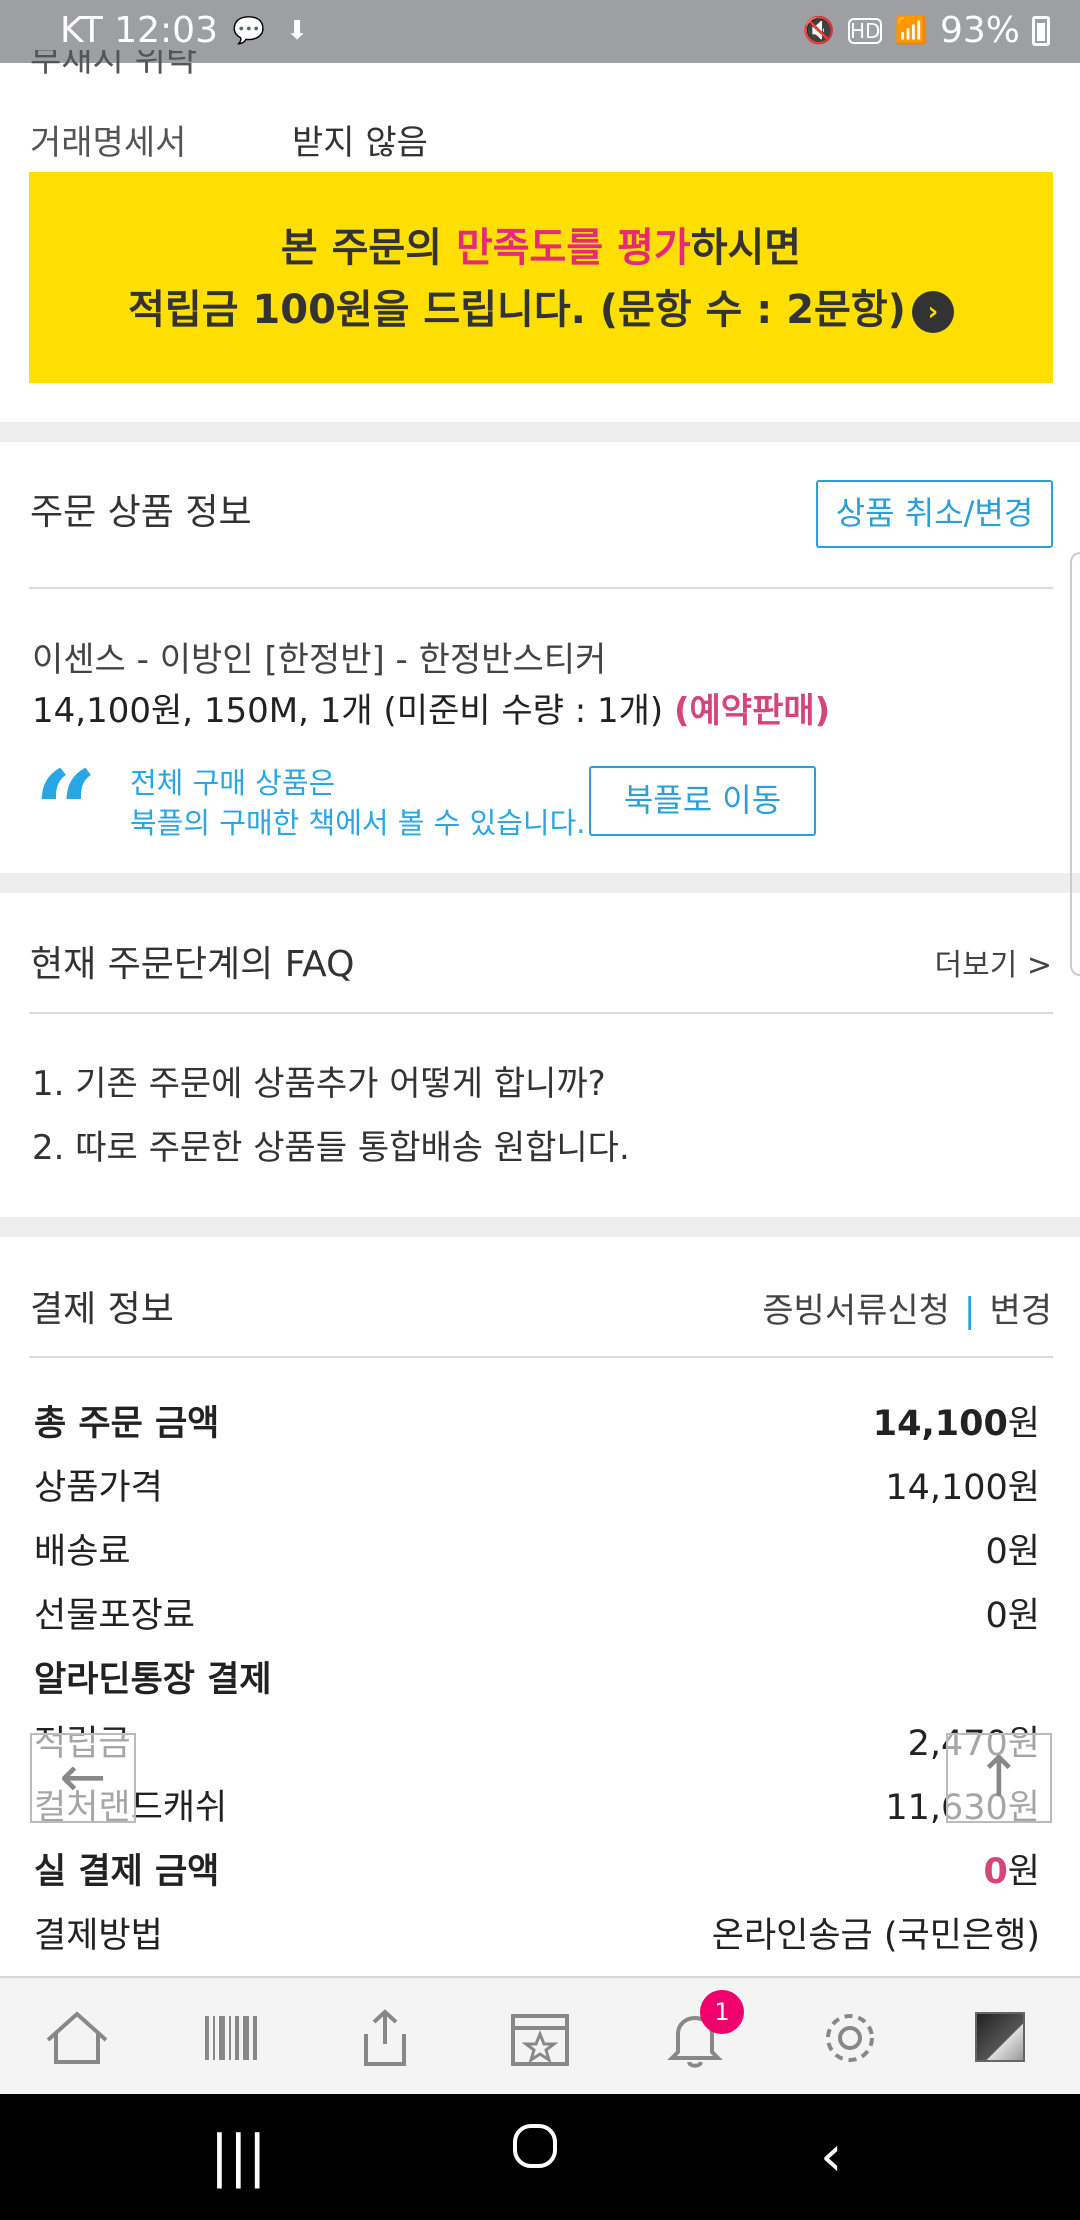  Describe the element at coordinates (385, 2038) in the screenshot. I see `share-icon` at that location.